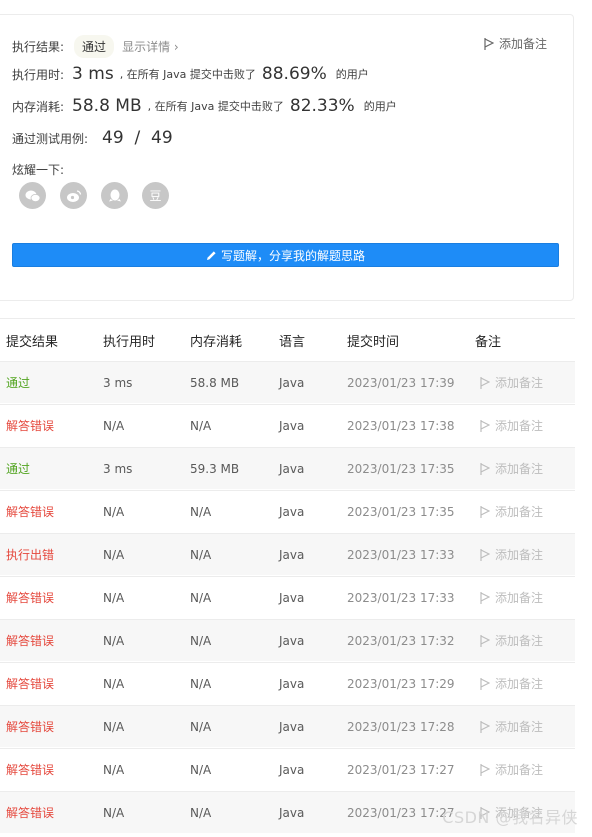  I want to click on runtime-suffix: 的用户, so click(352, 74).